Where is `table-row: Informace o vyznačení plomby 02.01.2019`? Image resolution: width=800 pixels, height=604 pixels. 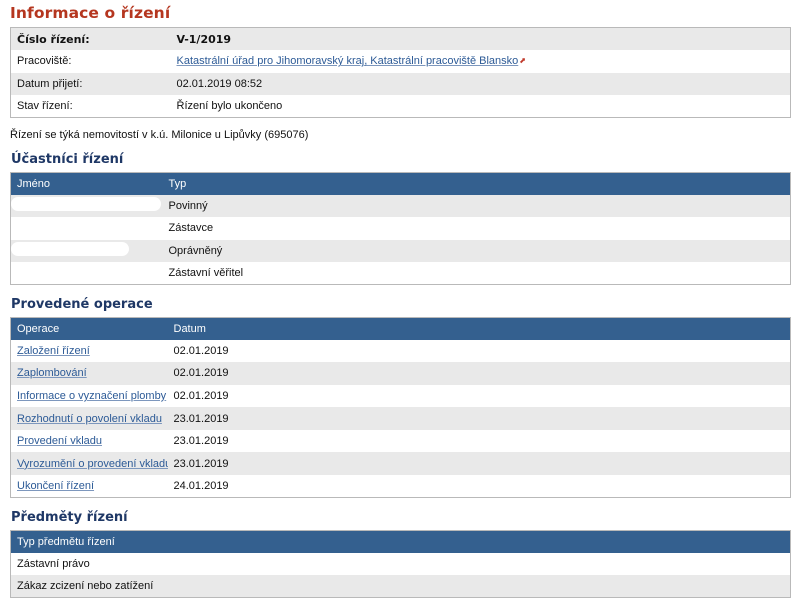 table-row: Informace o vyznačení plomby 02.01.2019 is located at coordinates (400, 396).